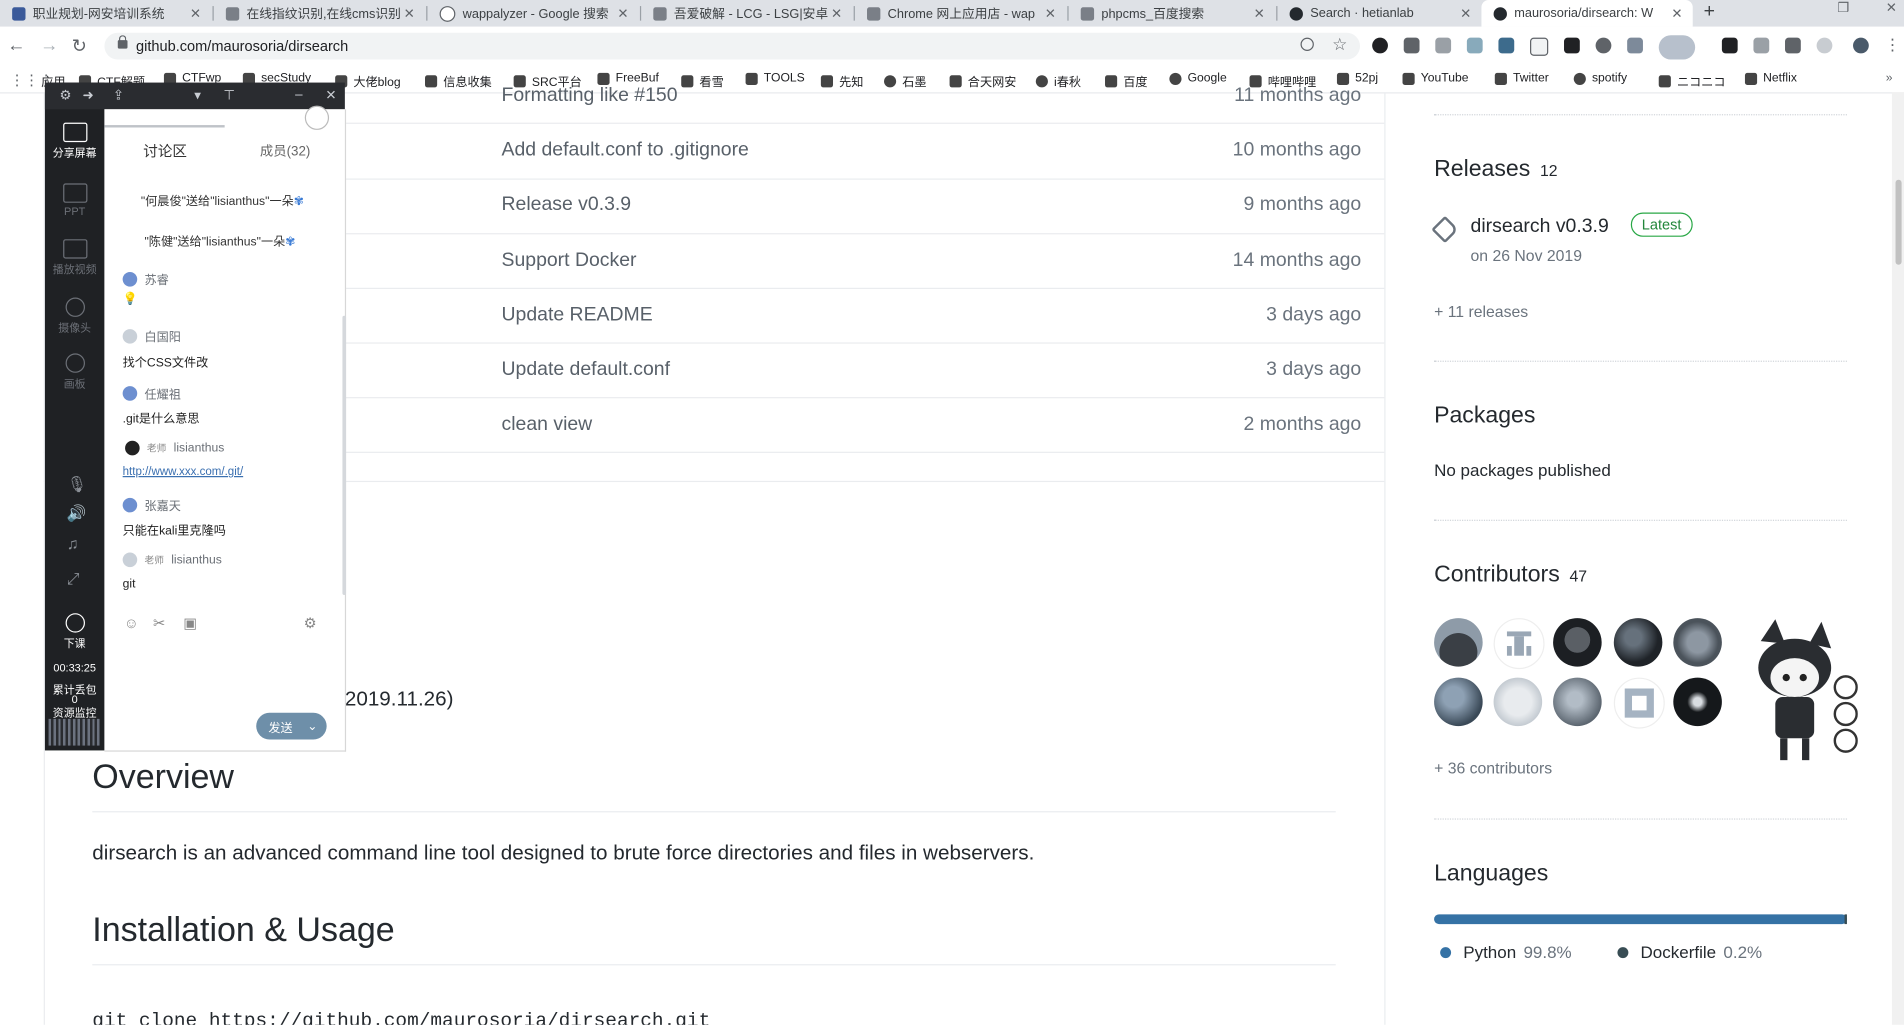 The width and height of the screenshot is (1904, 1025). Describe the element at coordinates (1510, 575) in the screenshot. I see `contributors-heading: Contributors 47` at that location.